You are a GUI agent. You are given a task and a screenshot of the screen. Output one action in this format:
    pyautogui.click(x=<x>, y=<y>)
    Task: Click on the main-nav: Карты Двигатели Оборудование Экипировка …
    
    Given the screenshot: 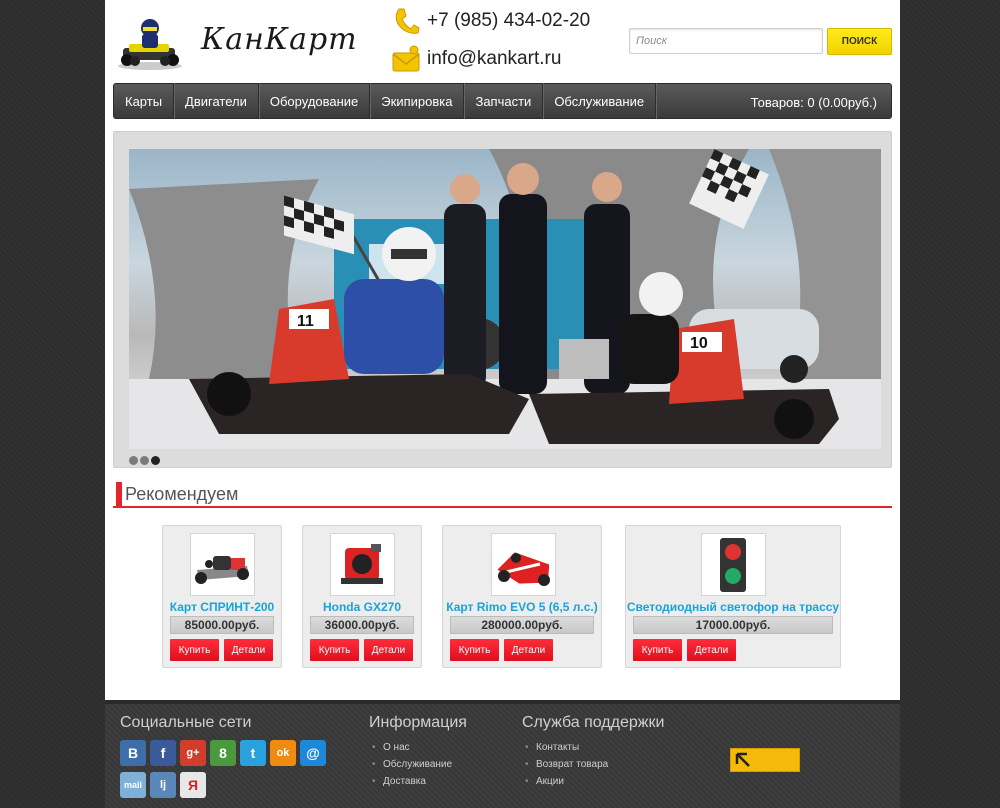 What is the action you would take?
    pyautogui.click(x=502, y=101)
    